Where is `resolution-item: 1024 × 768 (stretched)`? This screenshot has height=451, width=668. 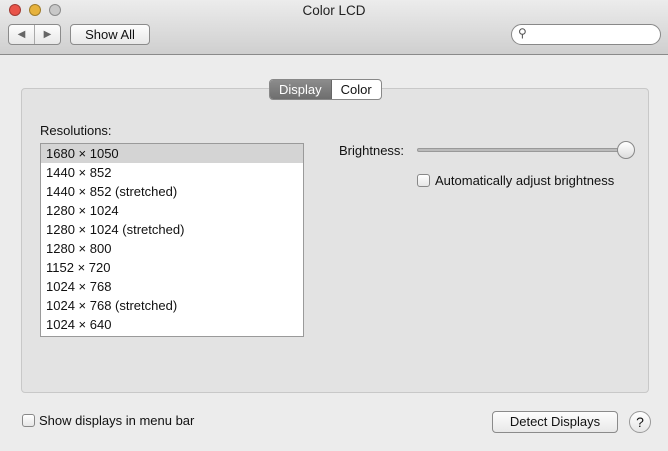
resolution-item: 1024 × 768 (stretched) is located at coordinates (172, 305).